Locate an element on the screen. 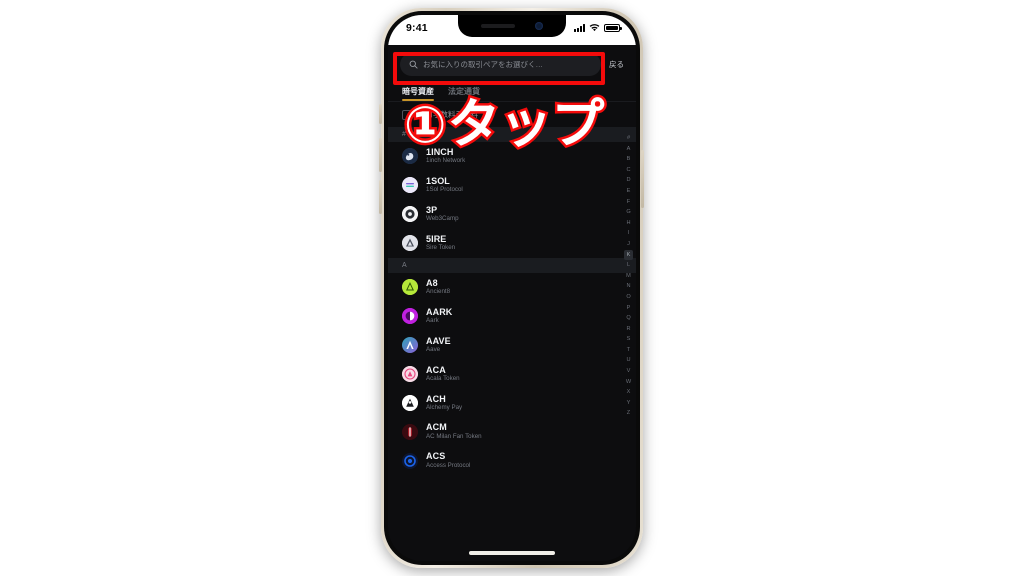 This screenshot has height=576, width=1024. index-letter-K: K is located at coordinates (628, 255).